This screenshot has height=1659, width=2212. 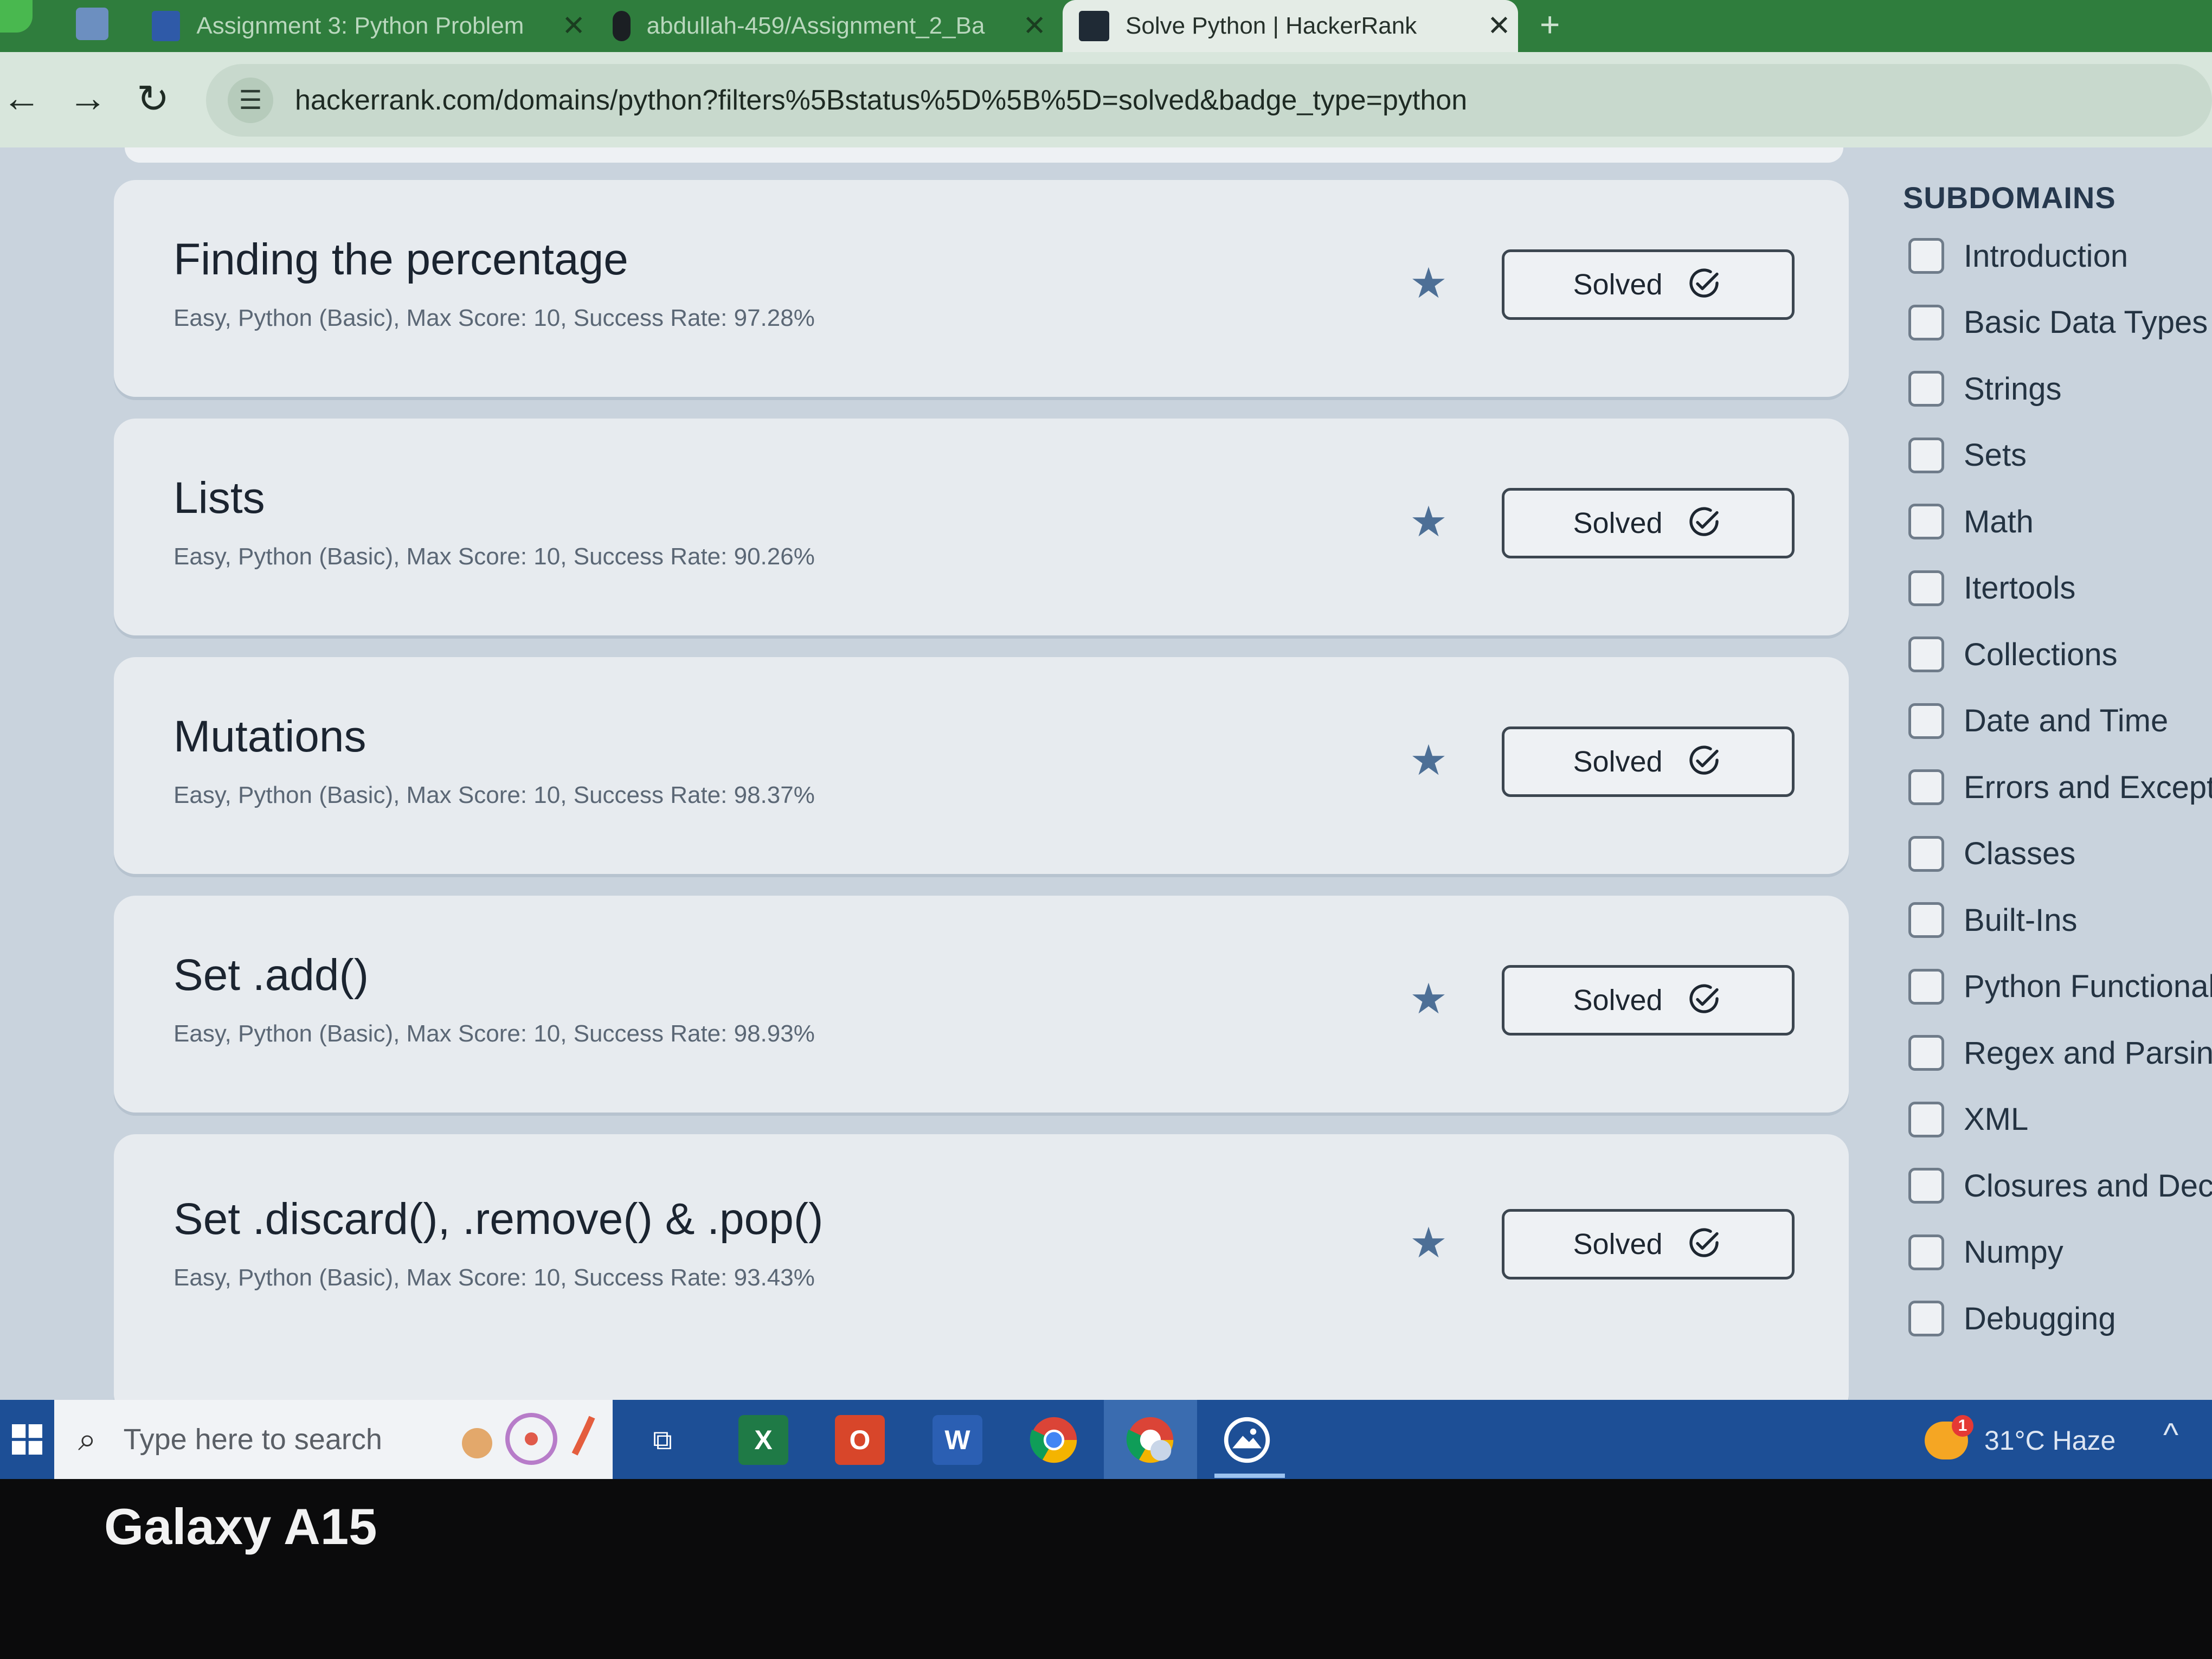 I want to click on forward-icon: →, so click(x=87, y=98).